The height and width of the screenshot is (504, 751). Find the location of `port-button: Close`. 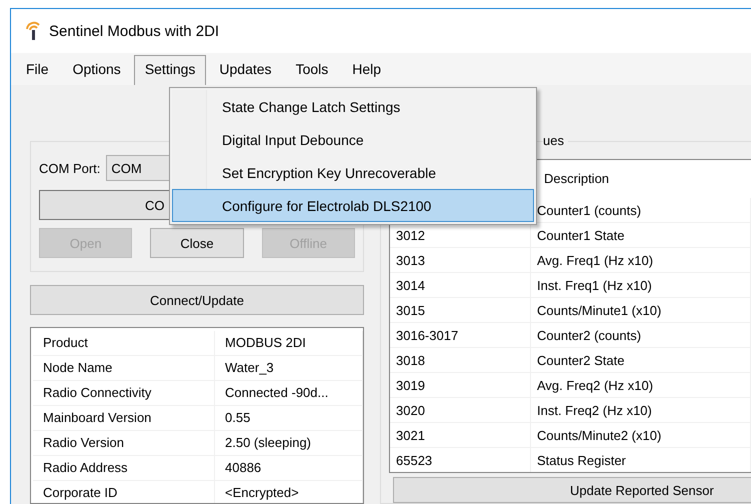

port-button: Close is located at coordinates (197, 243).